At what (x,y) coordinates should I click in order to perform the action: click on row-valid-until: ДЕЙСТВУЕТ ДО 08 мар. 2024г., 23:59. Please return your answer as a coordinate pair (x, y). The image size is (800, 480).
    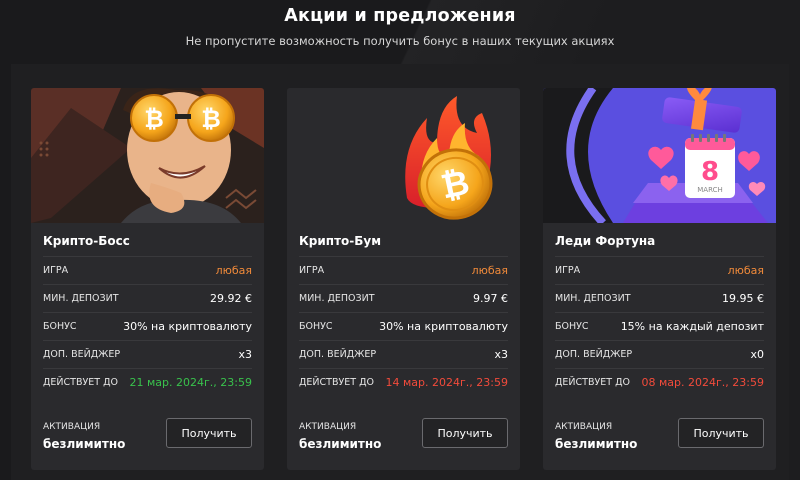
    Looking at the image, I should click on (659, 382).